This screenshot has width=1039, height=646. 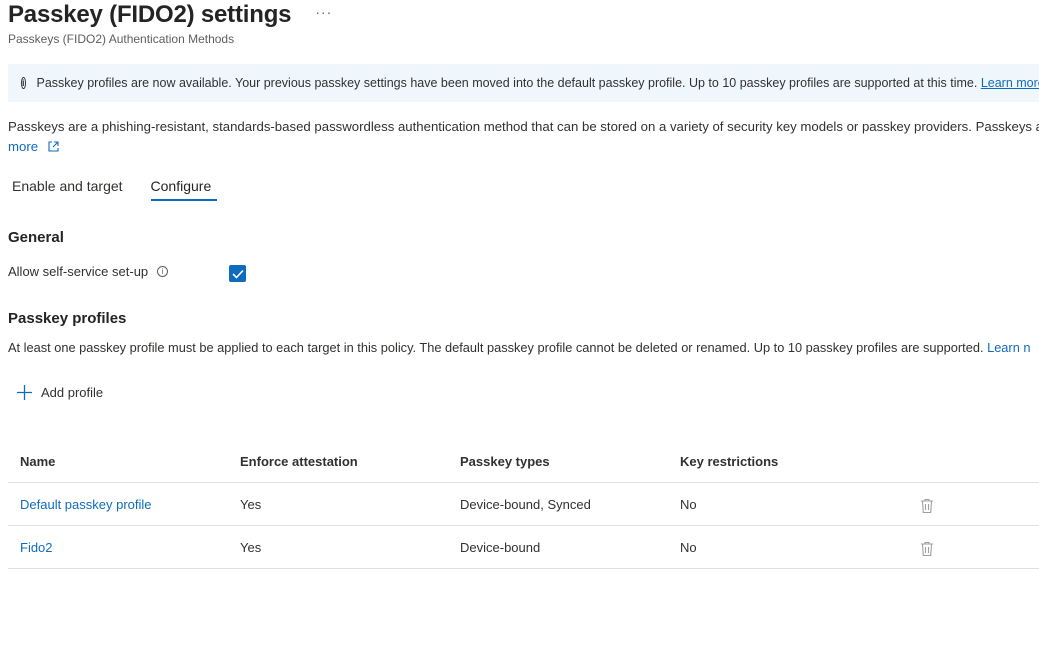 I want to click on profiles-learn-more-link: Learn n, so click(x=1008, y=347).